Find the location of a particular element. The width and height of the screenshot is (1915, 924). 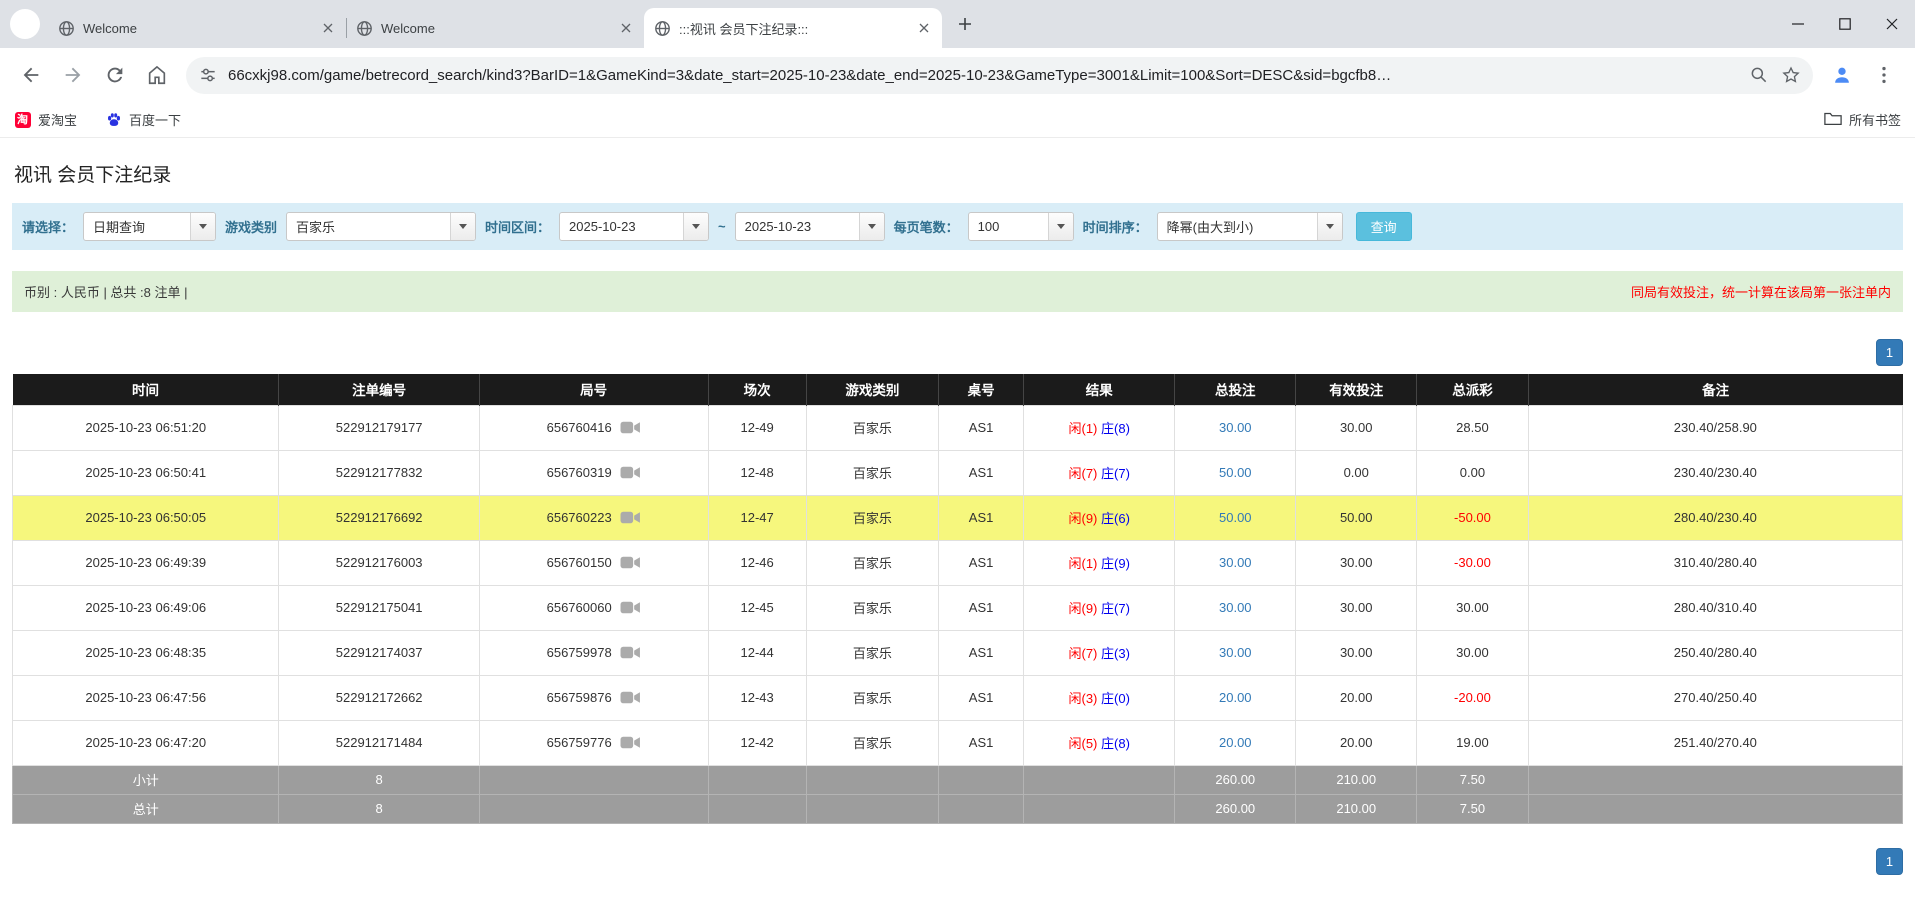

round-number: 656760319 is located at coordinates (579, 472).